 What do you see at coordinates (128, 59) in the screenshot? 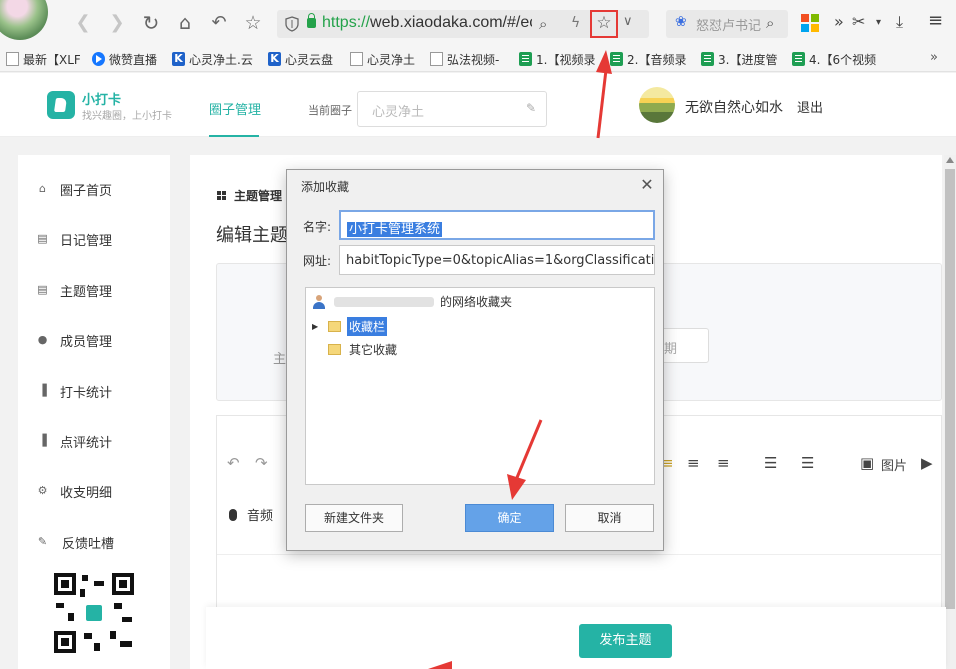
I see `bookmark-item: 微赞直播` at bounding box center [128, 59].